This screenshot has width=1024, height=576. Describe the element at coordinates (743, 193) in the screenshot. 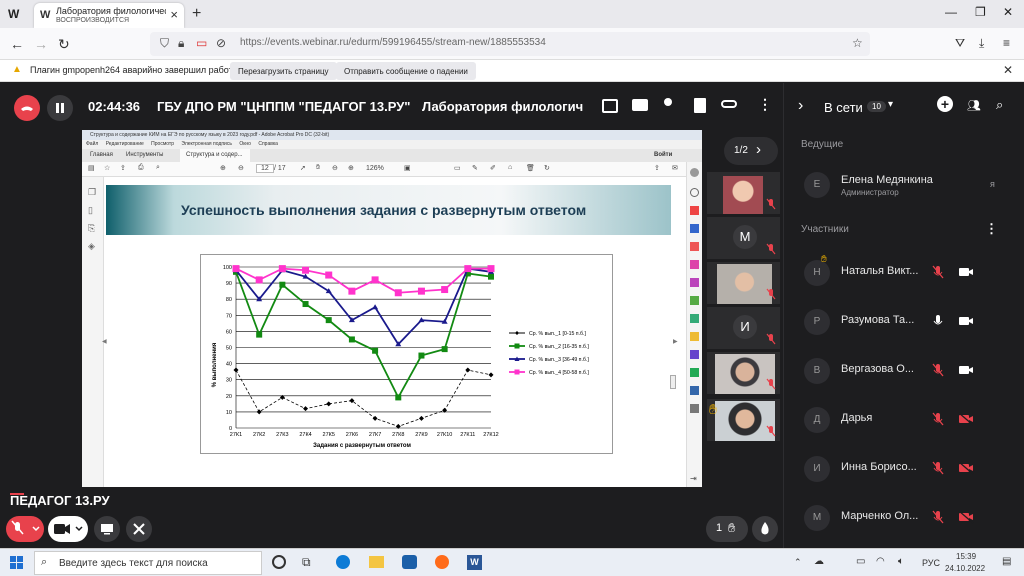

I see `video-thumb` at that location.